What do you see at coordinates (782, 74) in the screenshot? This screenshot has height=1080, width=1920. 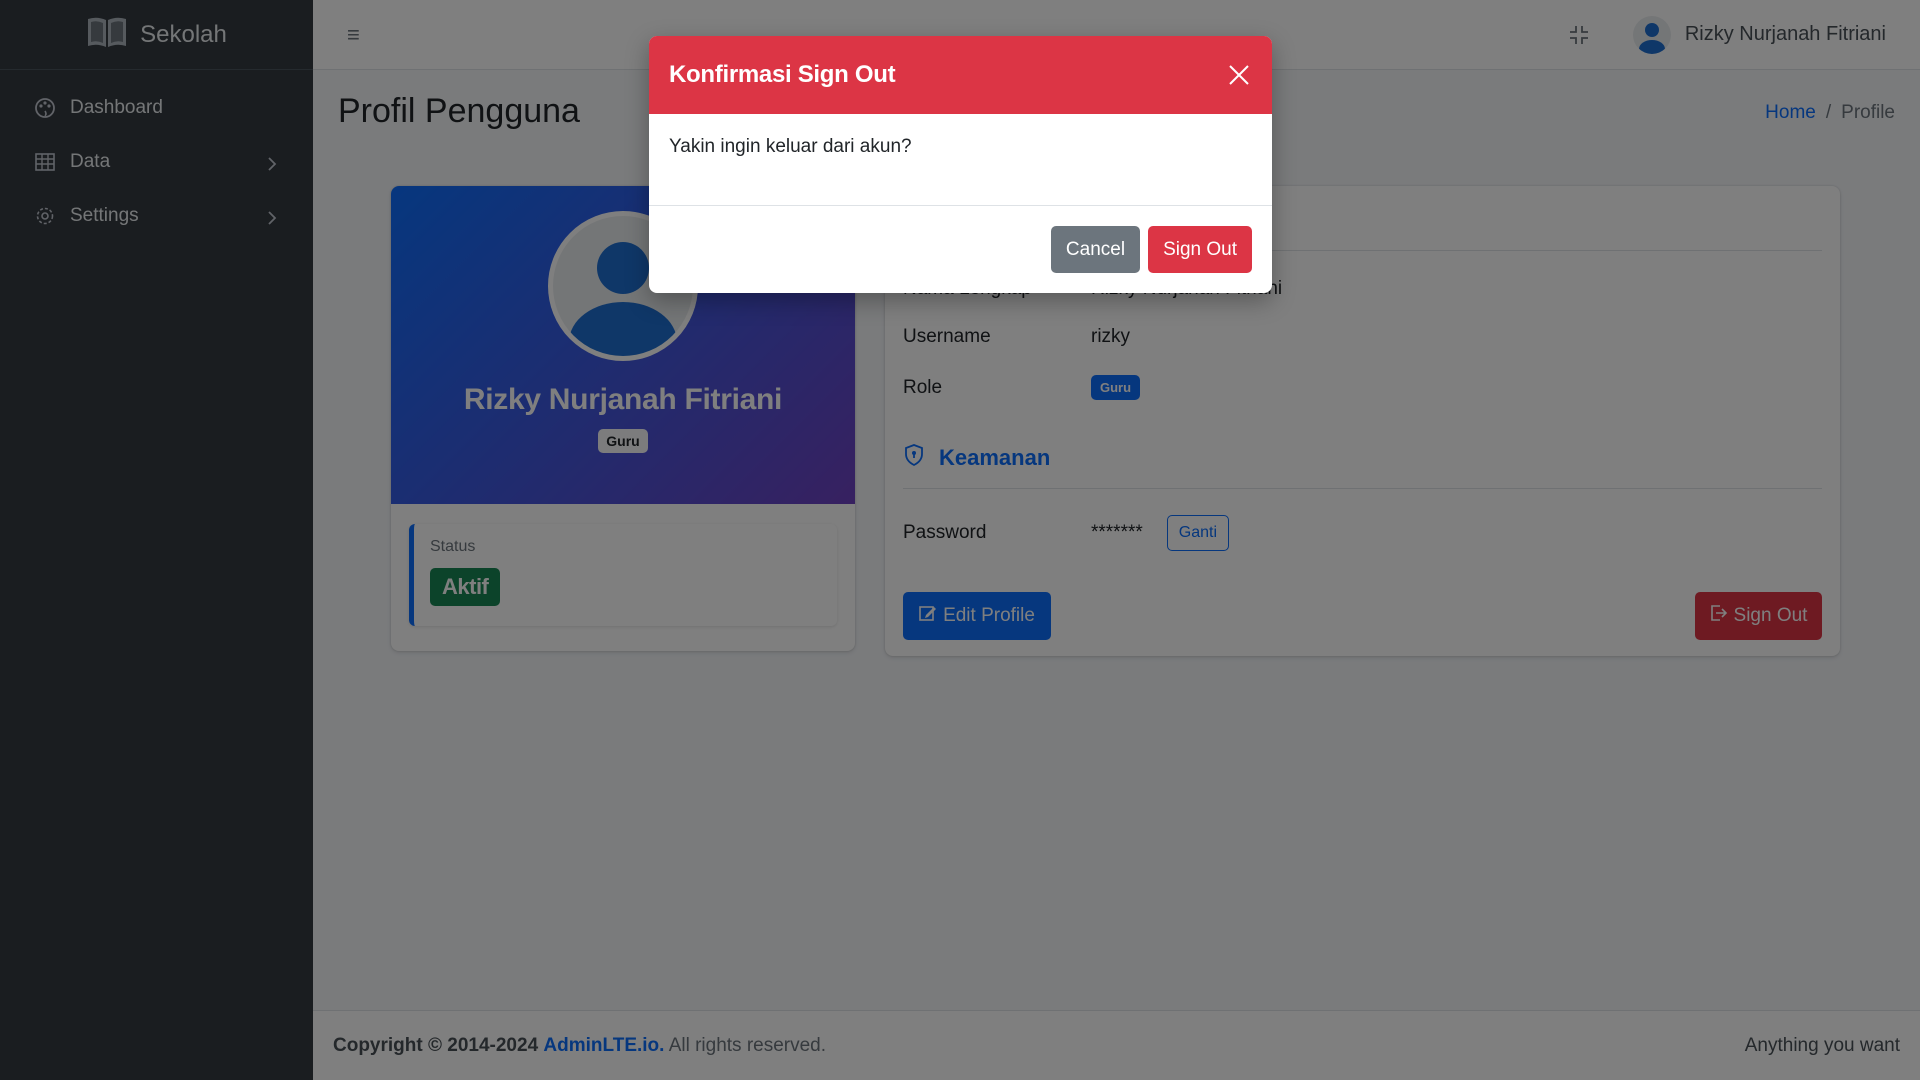 I see `modal-title: Konfirmasi Sign Out` at bounding box center [782, 74].